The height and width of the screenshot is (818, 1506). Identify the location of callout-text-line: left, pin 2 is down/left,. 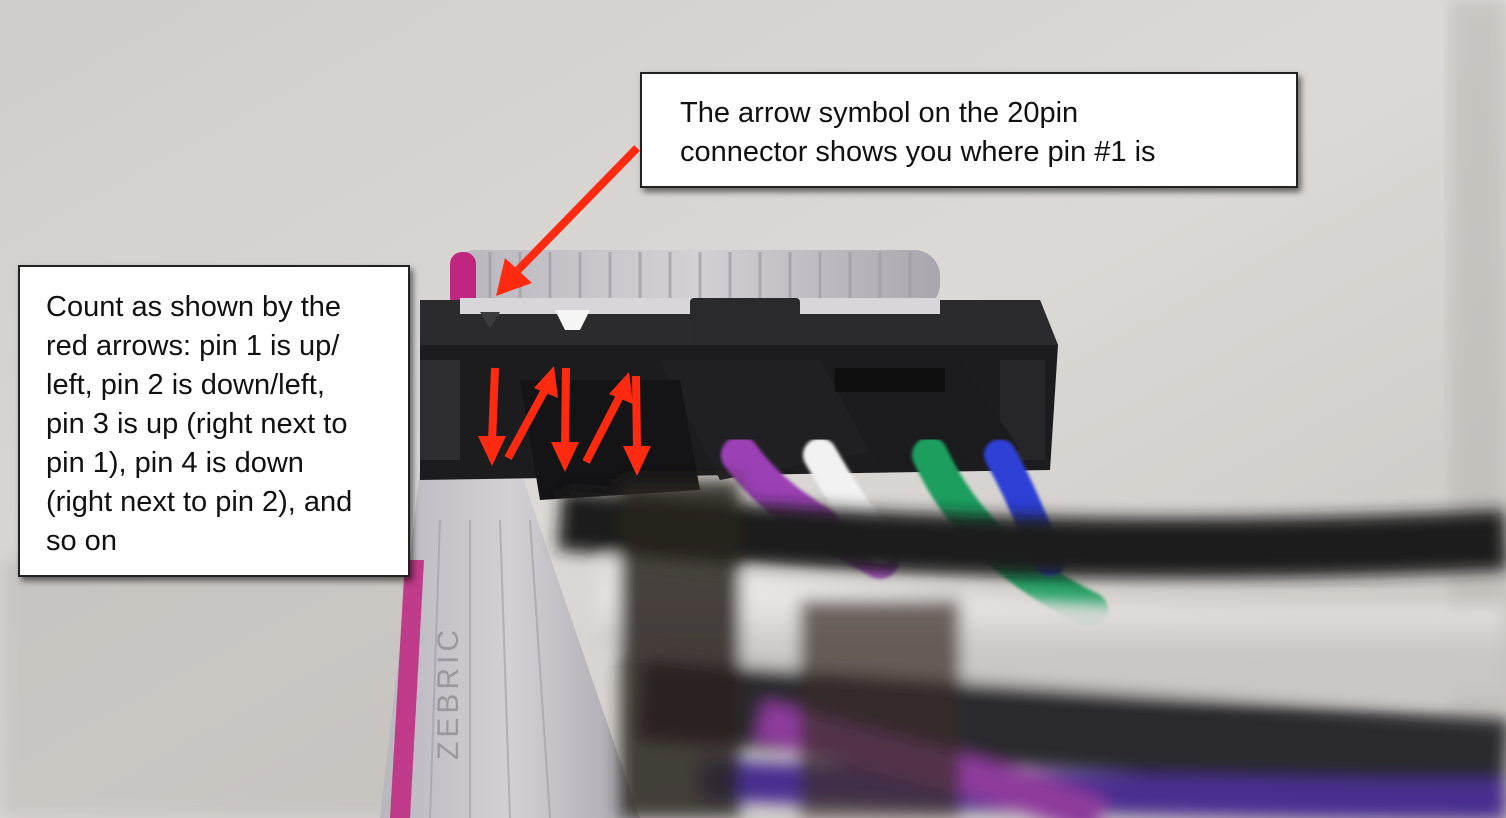
(185, 385).